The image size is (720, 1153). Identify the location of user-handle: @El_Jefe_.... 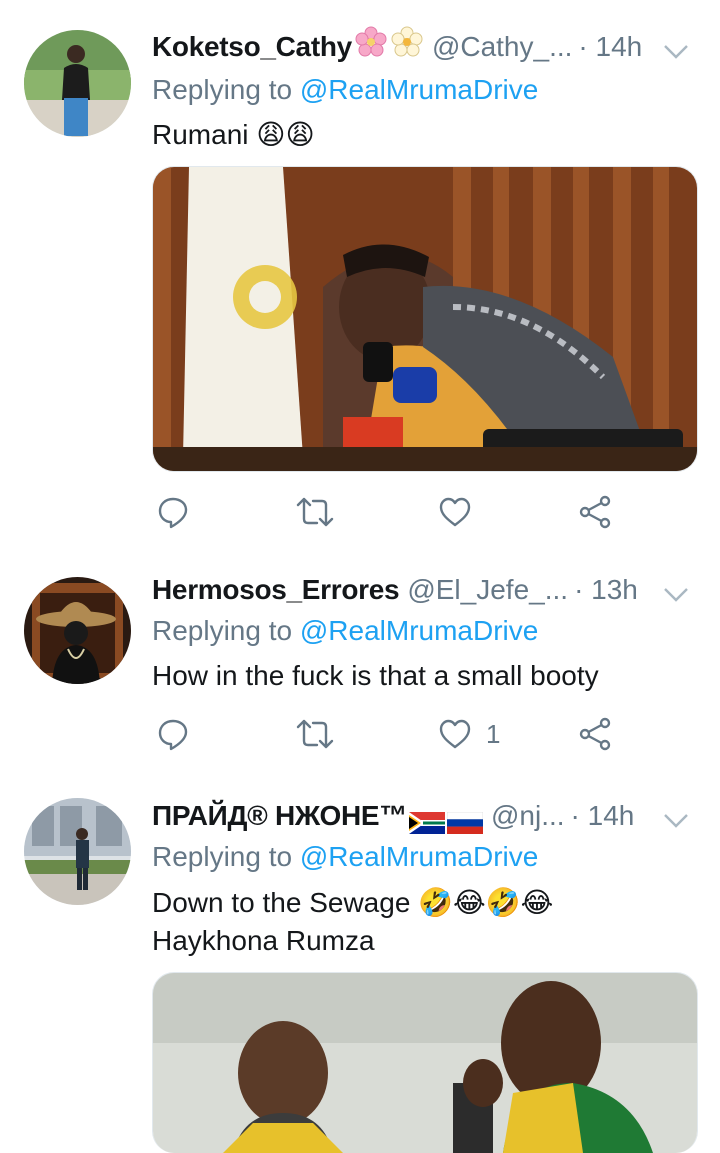
(487, 590).